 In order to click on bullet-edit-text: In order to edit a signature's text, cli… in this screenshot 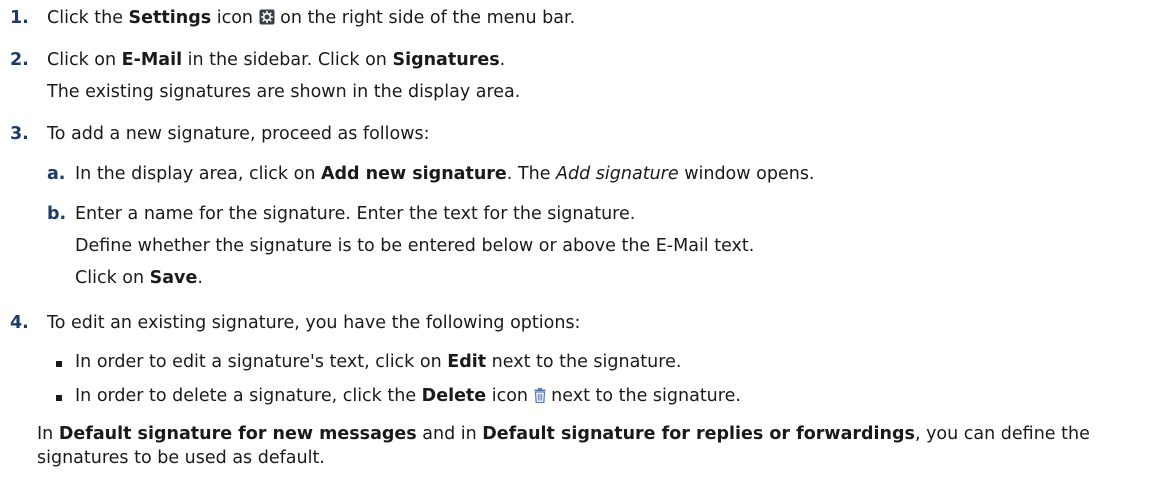, I will do `click(378, 362)`.